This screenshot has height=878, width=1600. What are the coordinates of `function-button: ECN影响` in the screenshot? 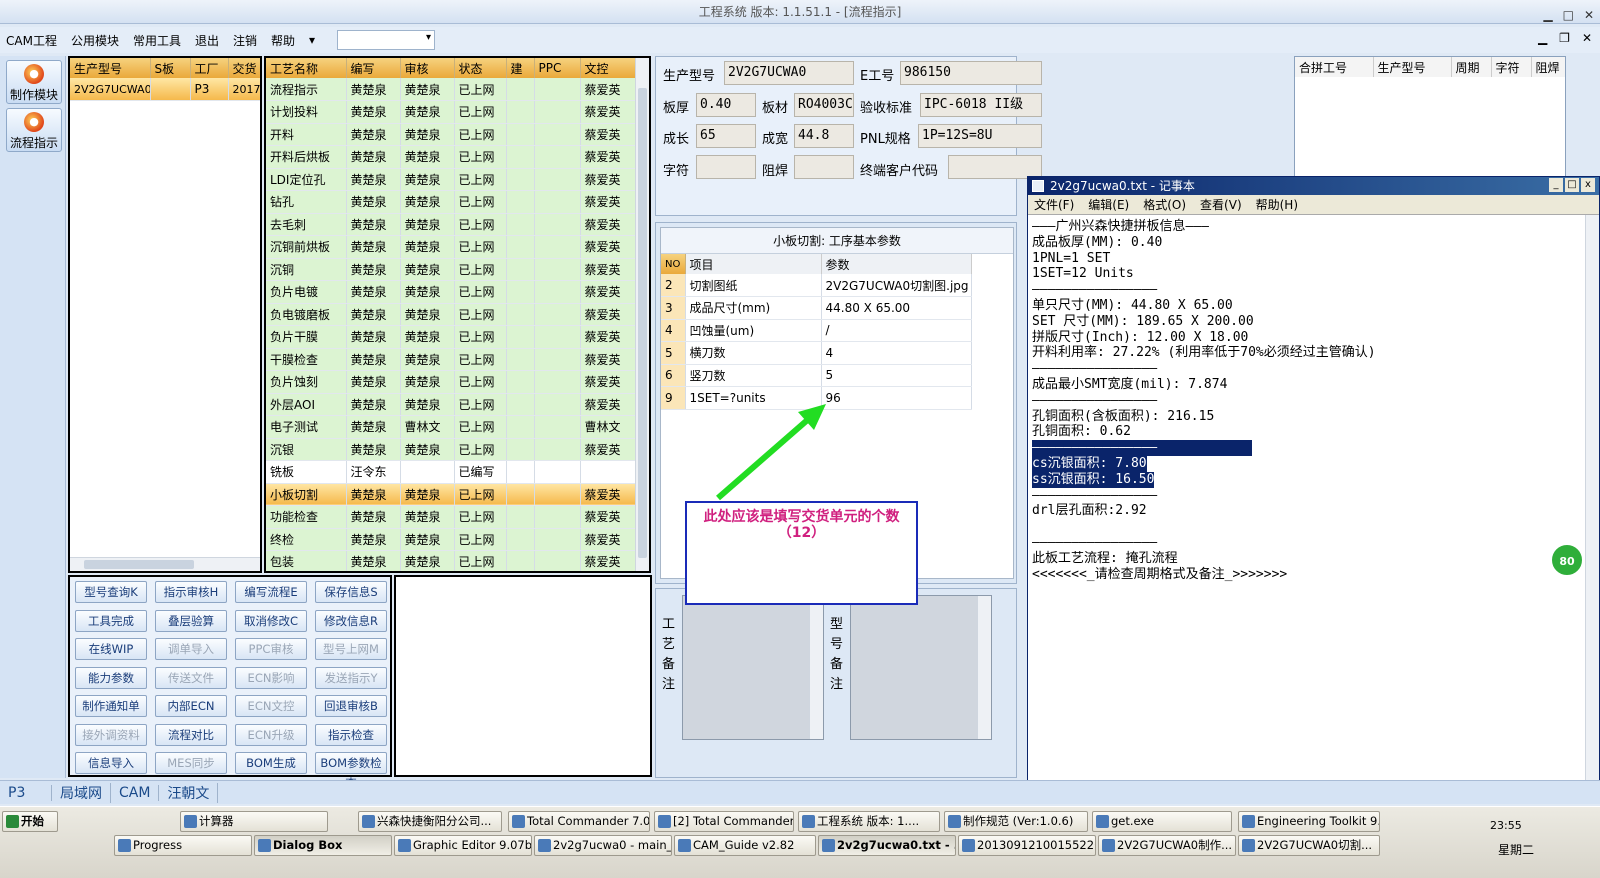 It's located at (271, 677).